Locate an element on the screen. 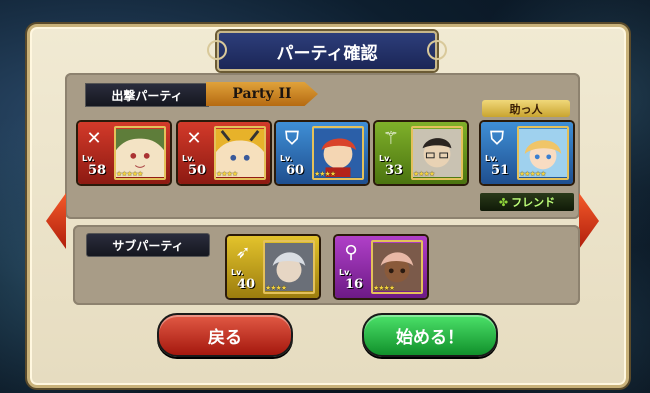 This screenshot has width=650, height=393. helper-label: 助っ人 is located at coordinates (526, 108).